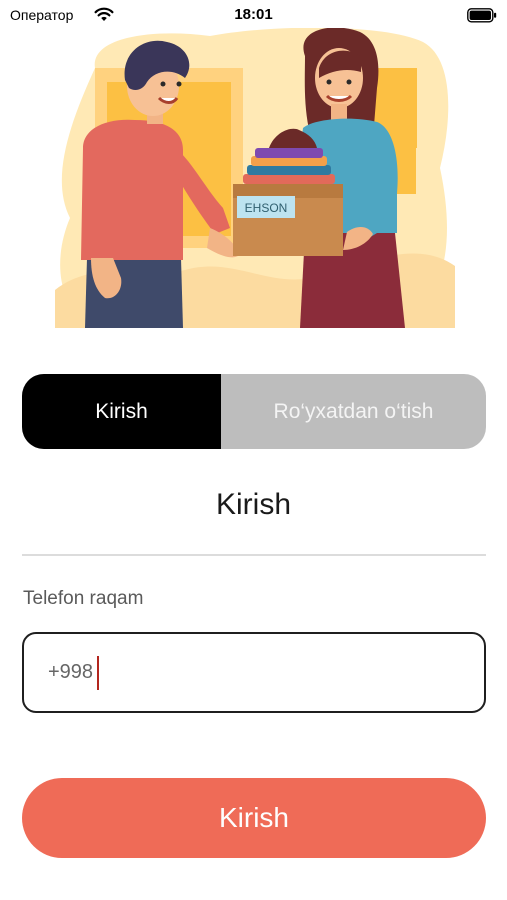 The width and height of the screenshot is (507, 900). Describe the element at coordinates (254, 555) in the screenshot. I see `divider` at that location.